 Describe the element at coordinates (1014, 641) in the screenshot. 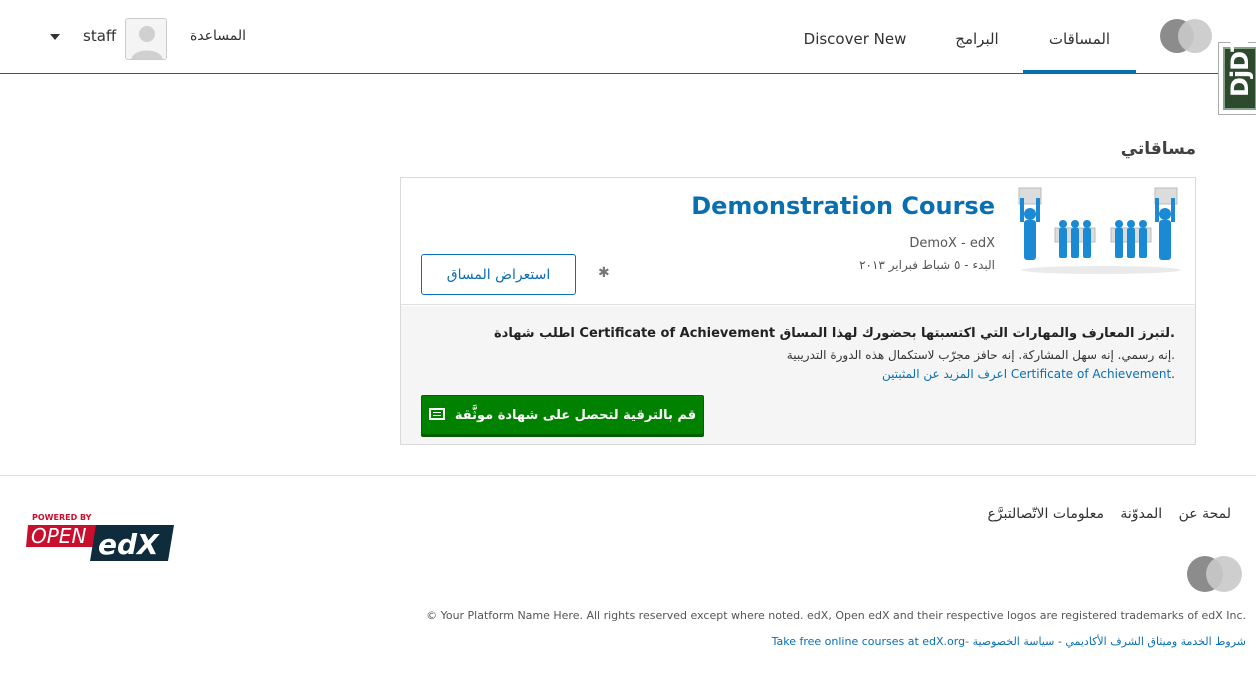

I see `privacy-link: سياسة الخصوصية` at that location.